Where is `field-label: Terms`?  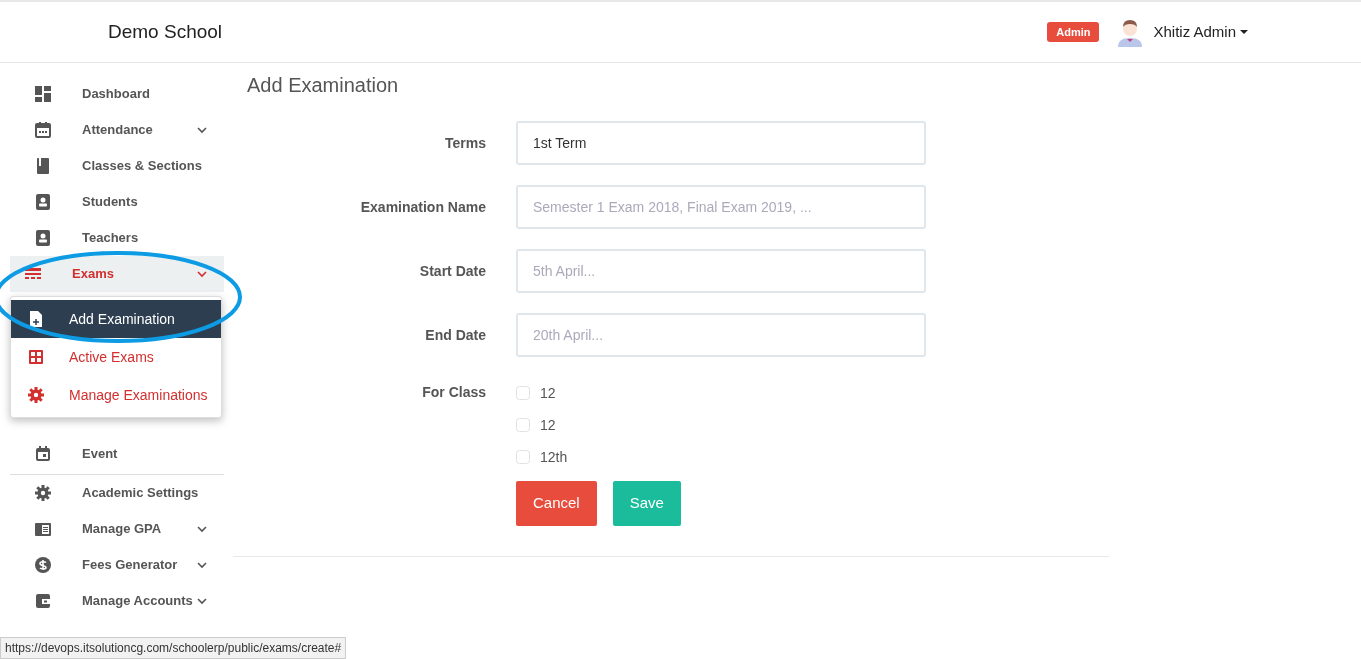 field-label: Terms is located at coordinates (465, 143).